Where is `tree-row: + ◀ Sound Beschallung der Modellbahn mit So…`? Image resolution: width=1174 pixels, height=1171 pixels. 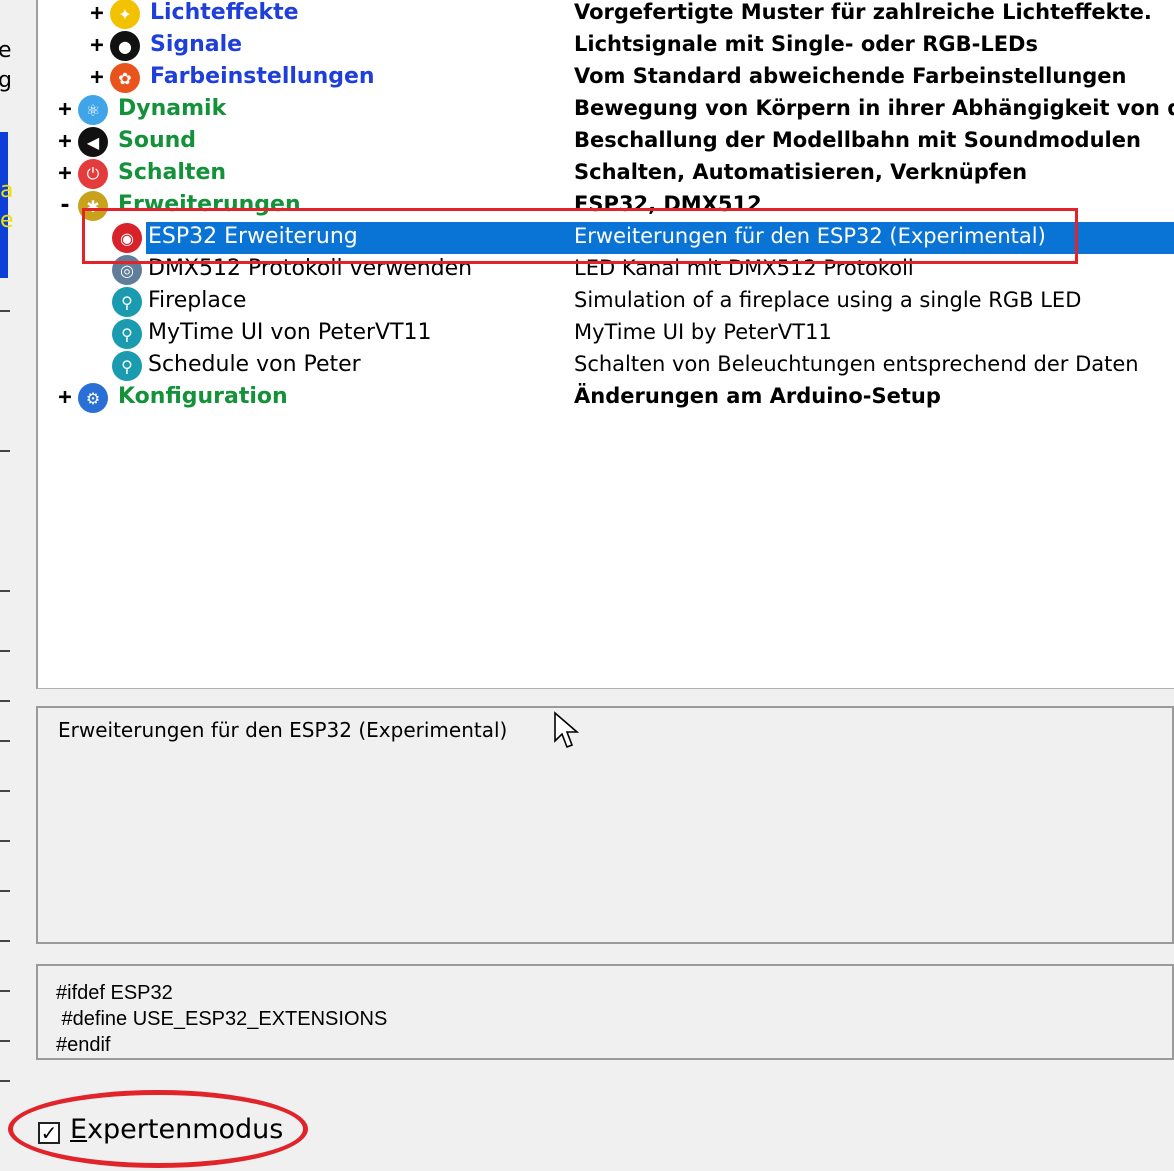
tree-row: + ◀ Sound Beschallung der Modellbahn mit So… is located at coordinates (606, 142).